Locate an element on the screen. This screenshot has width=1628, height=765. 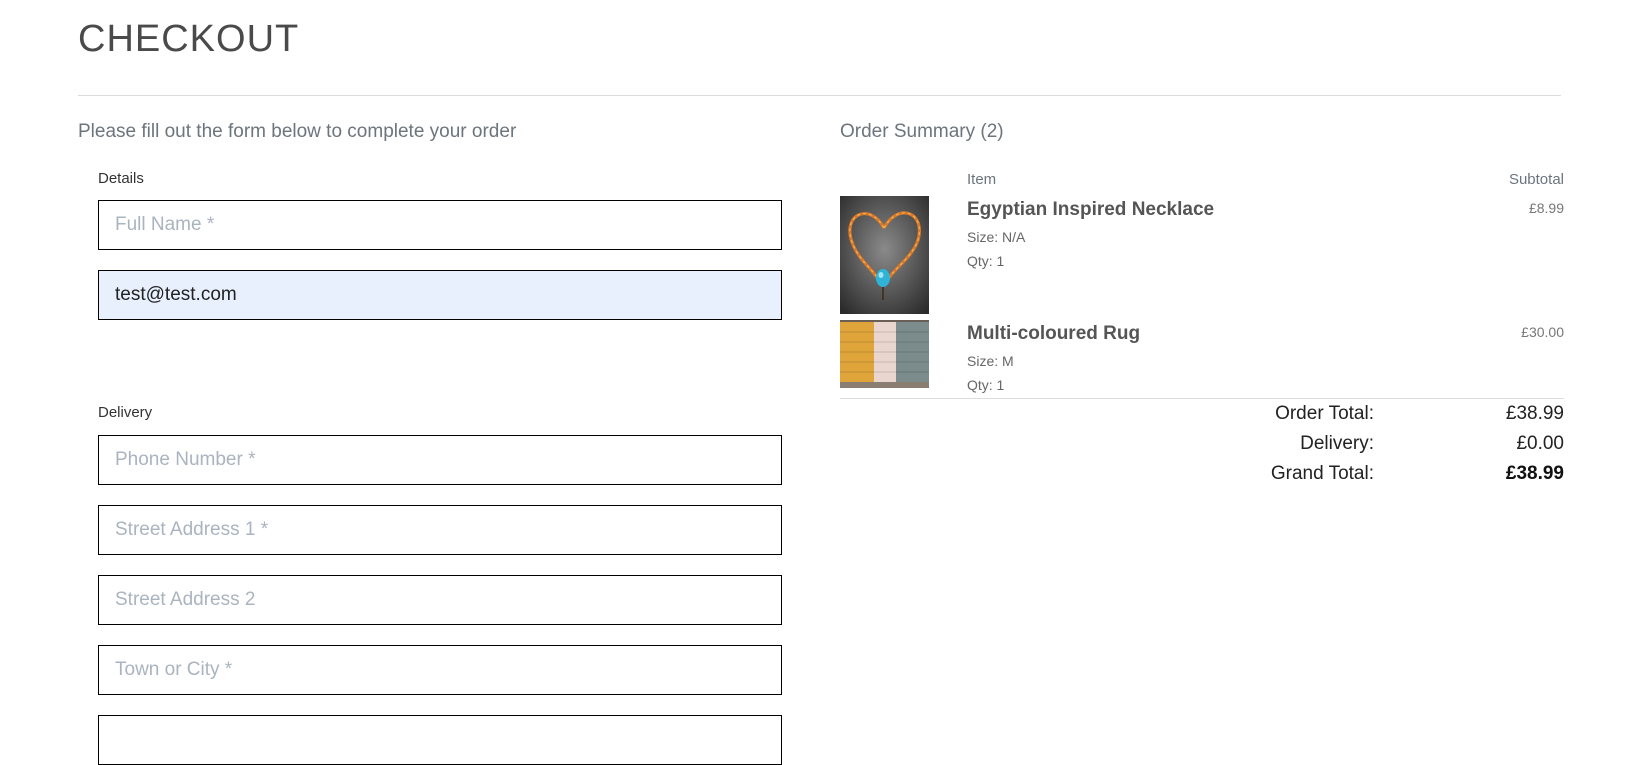
grand-total-label: Grand Total: is located at coordinates (1322, 473).